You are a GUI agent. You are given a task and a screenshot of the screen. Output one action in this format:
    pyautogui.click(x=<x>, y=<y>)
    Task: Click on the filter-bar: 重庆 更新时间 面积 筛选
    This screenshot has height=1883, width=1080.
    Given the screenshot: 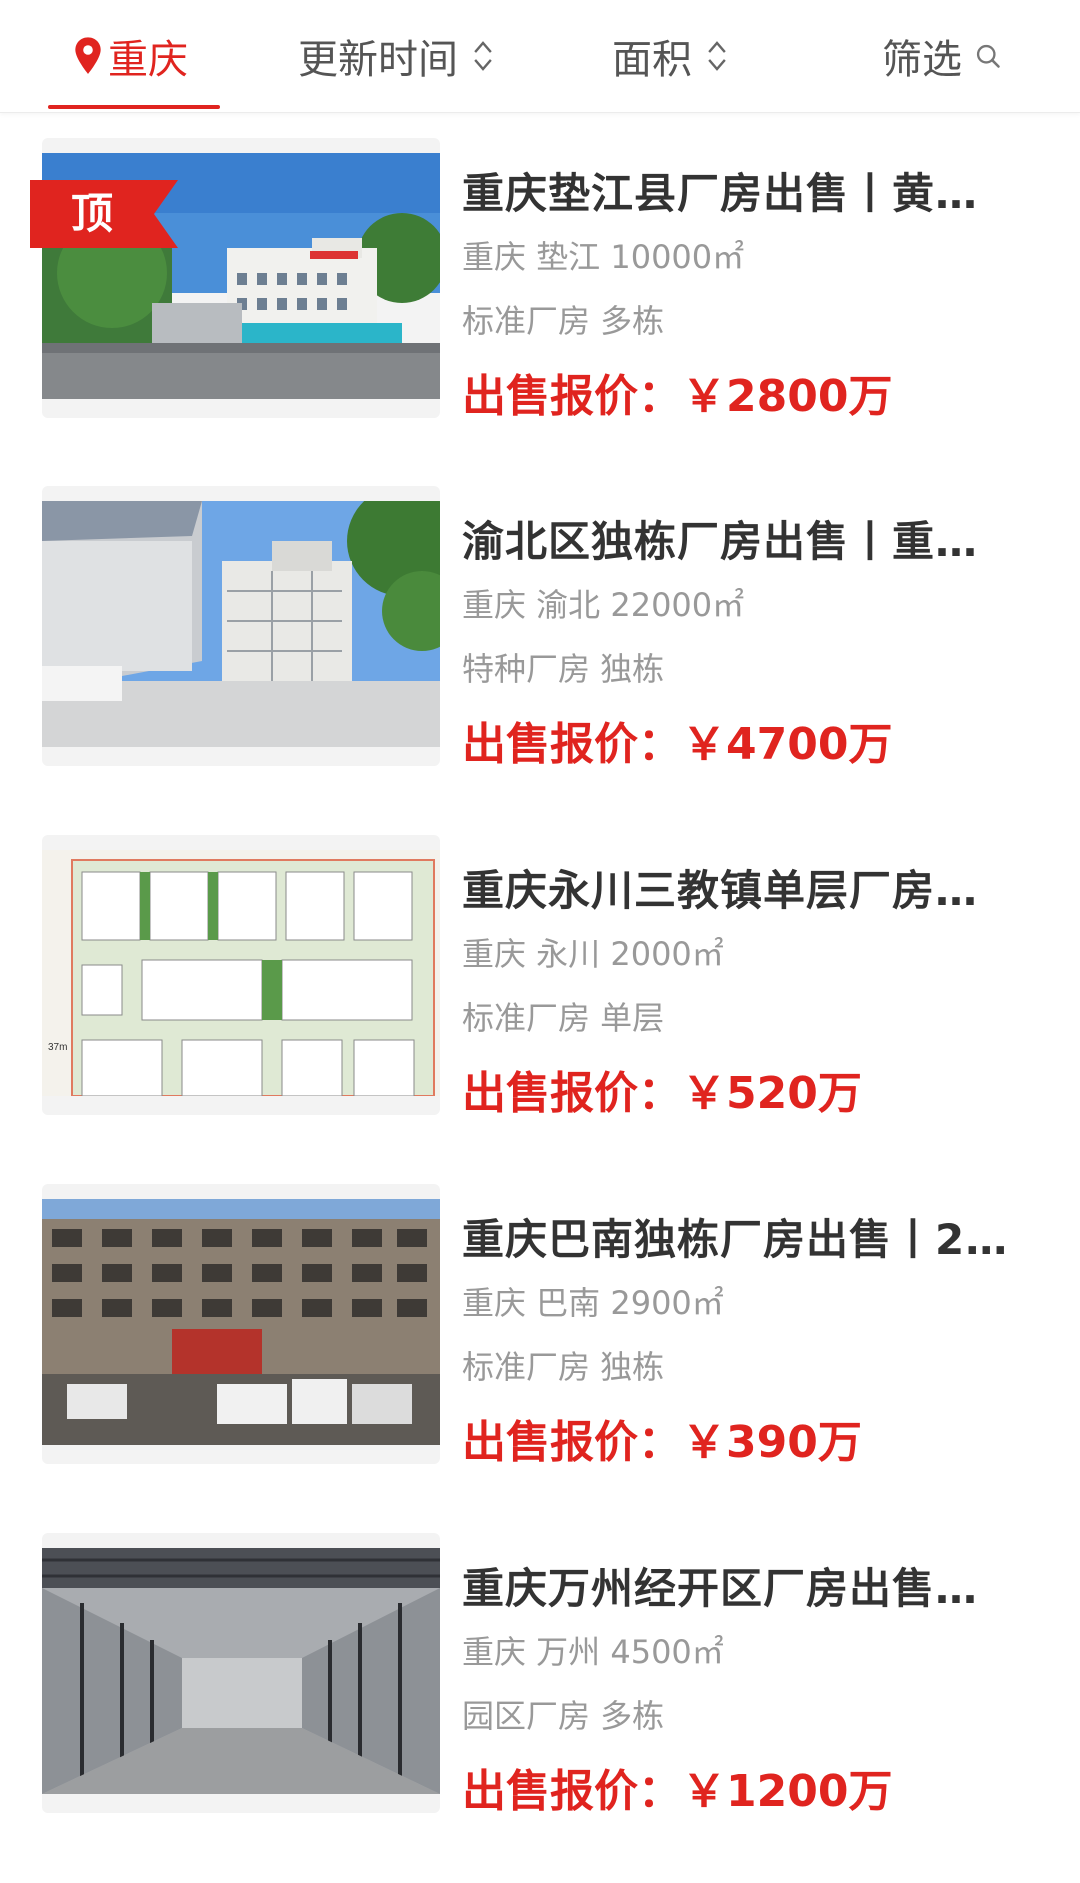 What is the action you would take?
    pyautogui.click(x=540, y=56)
    